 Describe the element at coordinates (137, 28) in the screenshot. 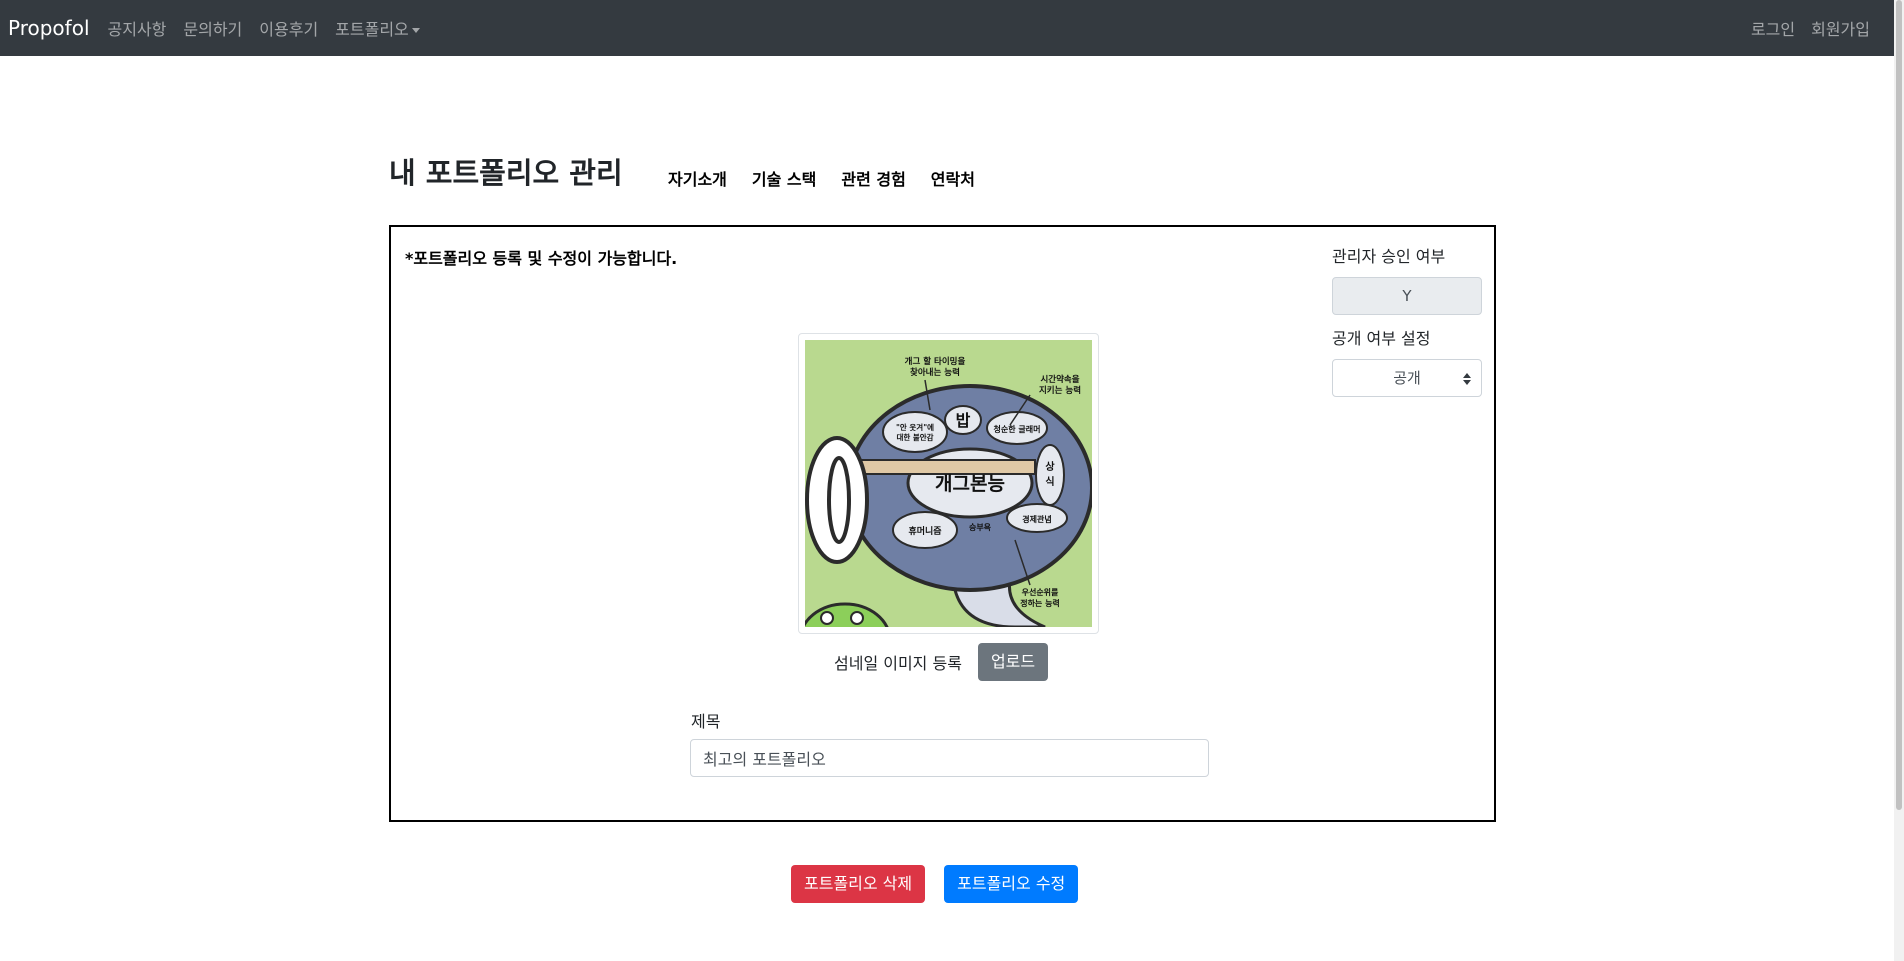

I see `nav-link-notice: 공지사항` at that location.